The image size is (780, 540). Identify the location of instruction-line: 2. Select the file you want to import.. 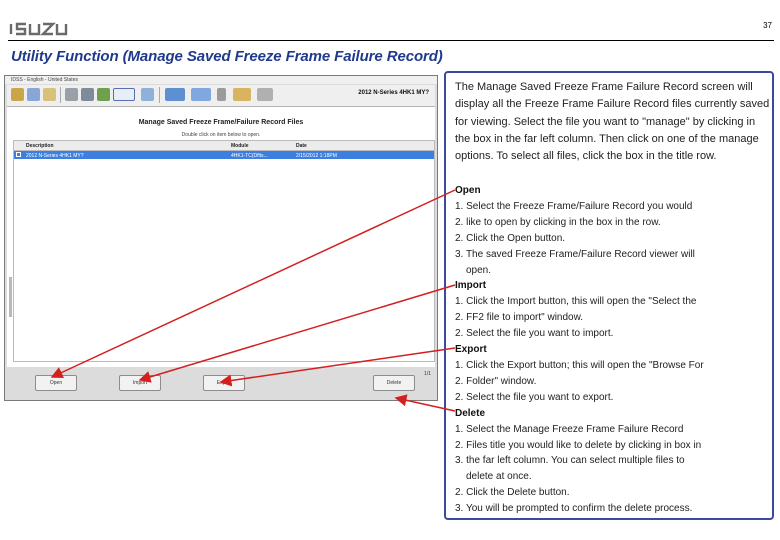
(534, 334).